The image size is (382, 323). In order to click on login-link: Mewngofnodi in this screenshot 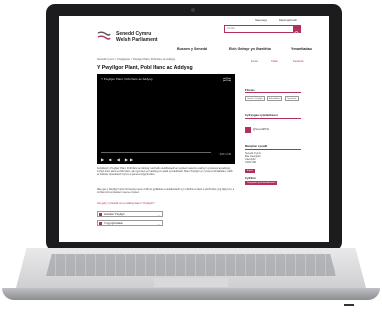, I will do `click(288, 20)`.